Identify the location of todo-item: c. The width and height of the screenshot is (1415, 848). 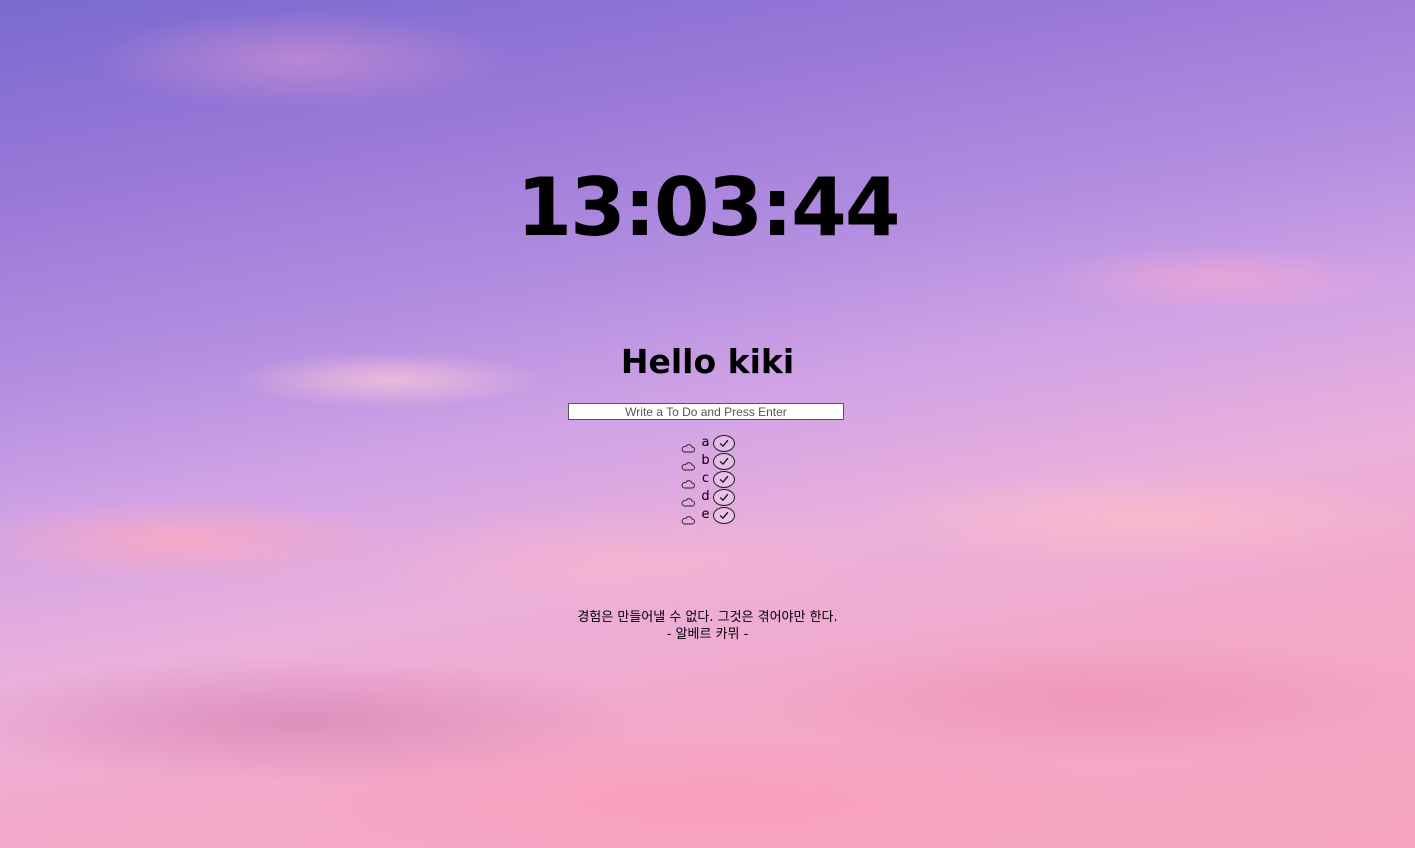
(707, 479).